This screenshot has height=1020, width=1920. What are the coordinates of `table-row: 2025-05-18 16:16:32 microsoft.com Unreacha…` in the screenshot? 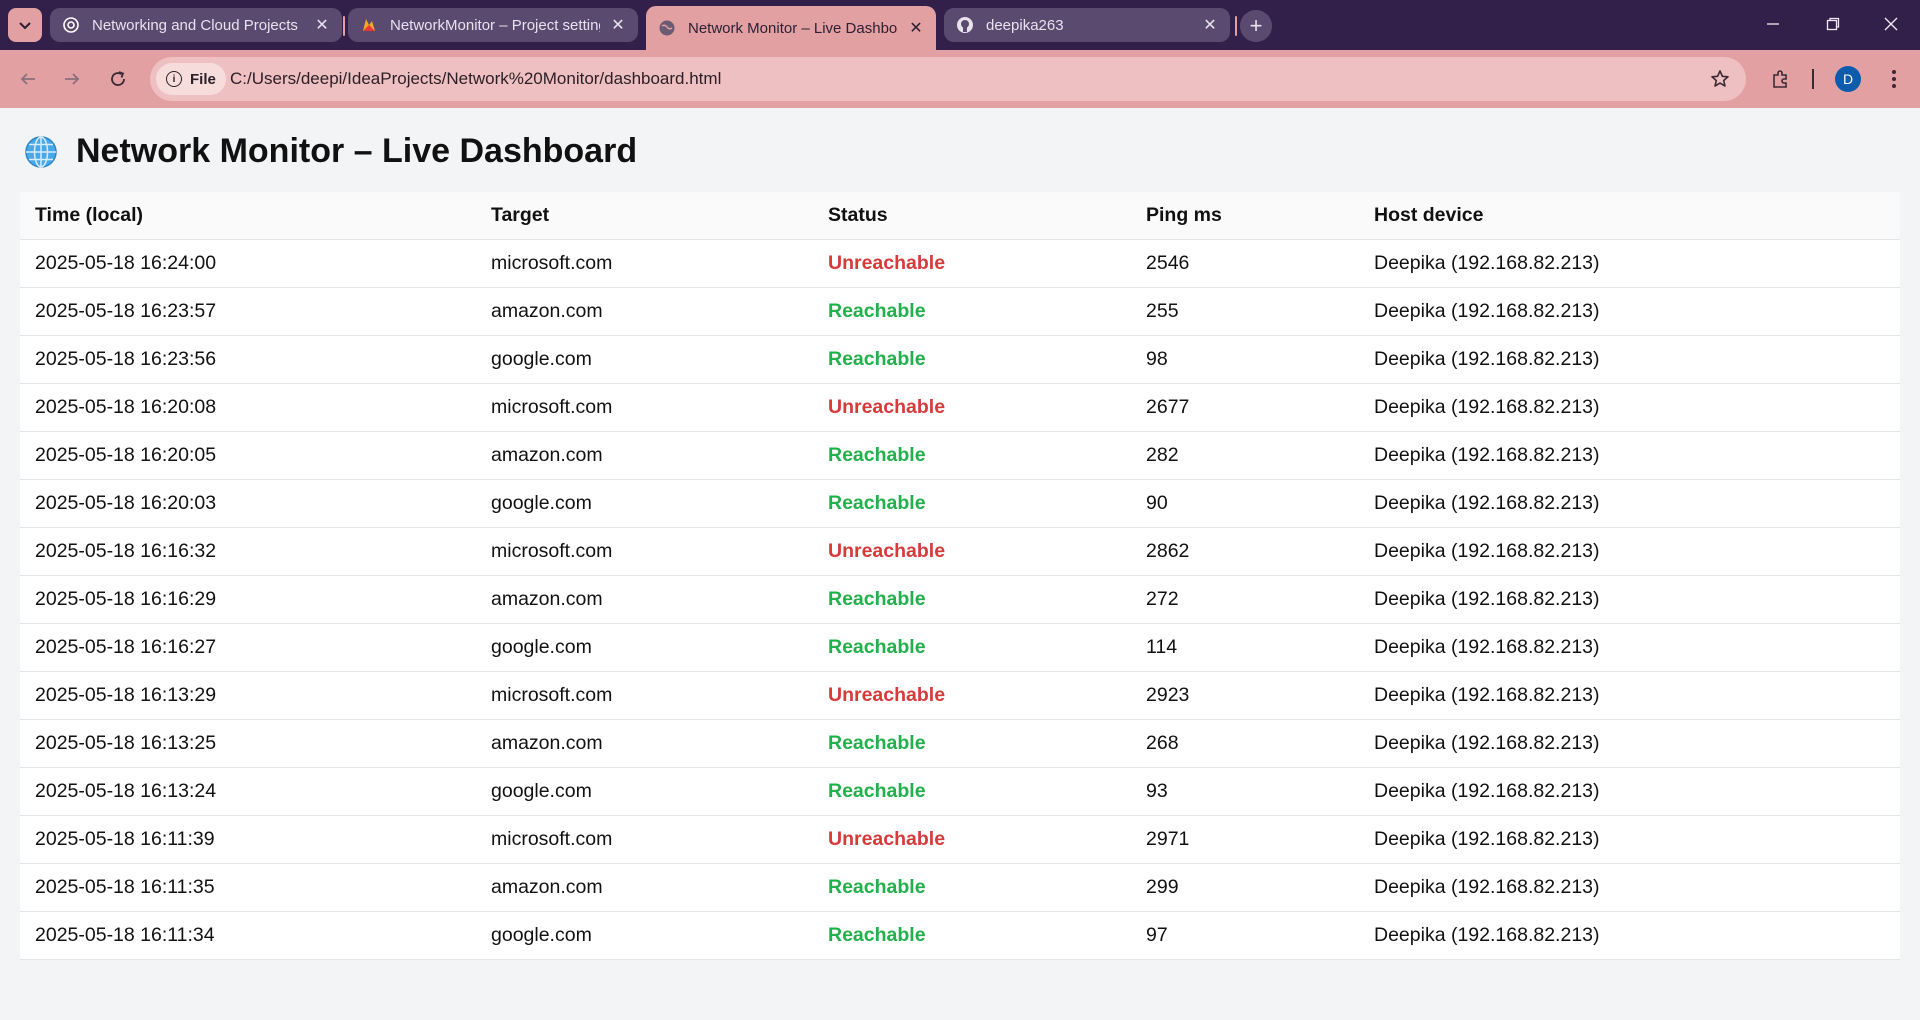 It's located at (960, 551).